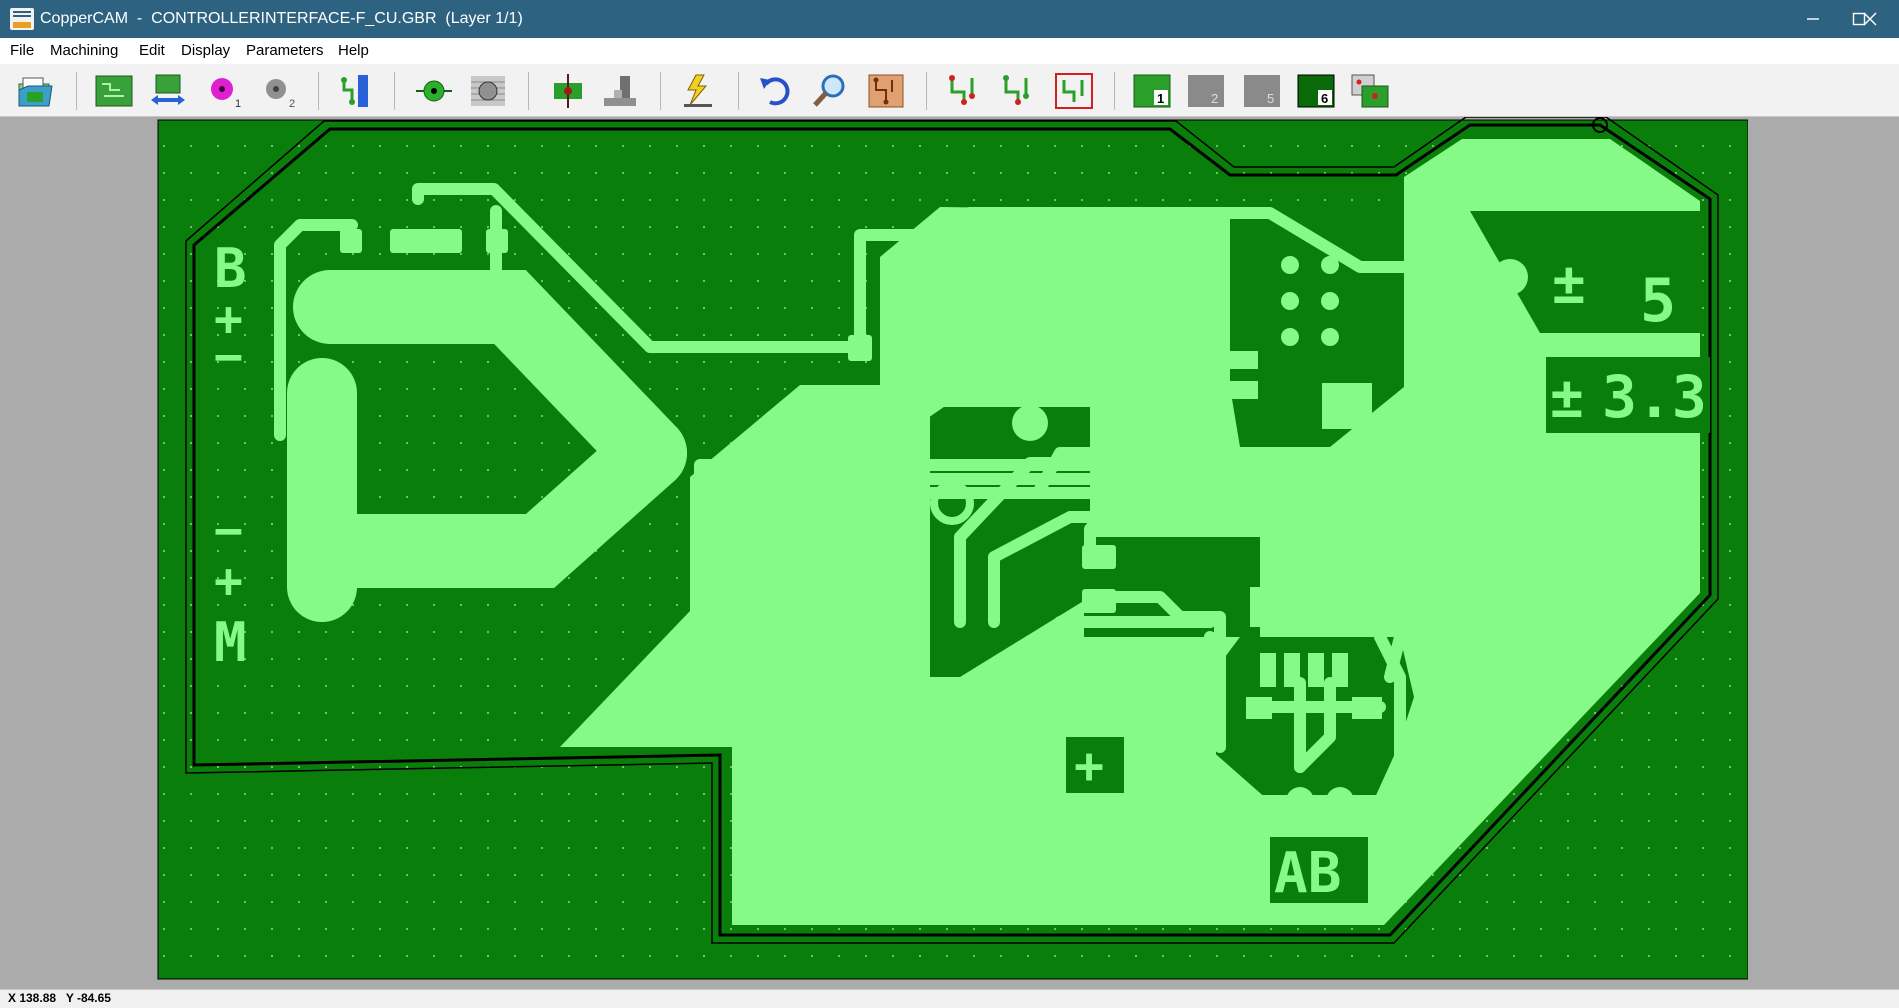  I want to click on drill-tool-2-label: 2, so click(292, 104).